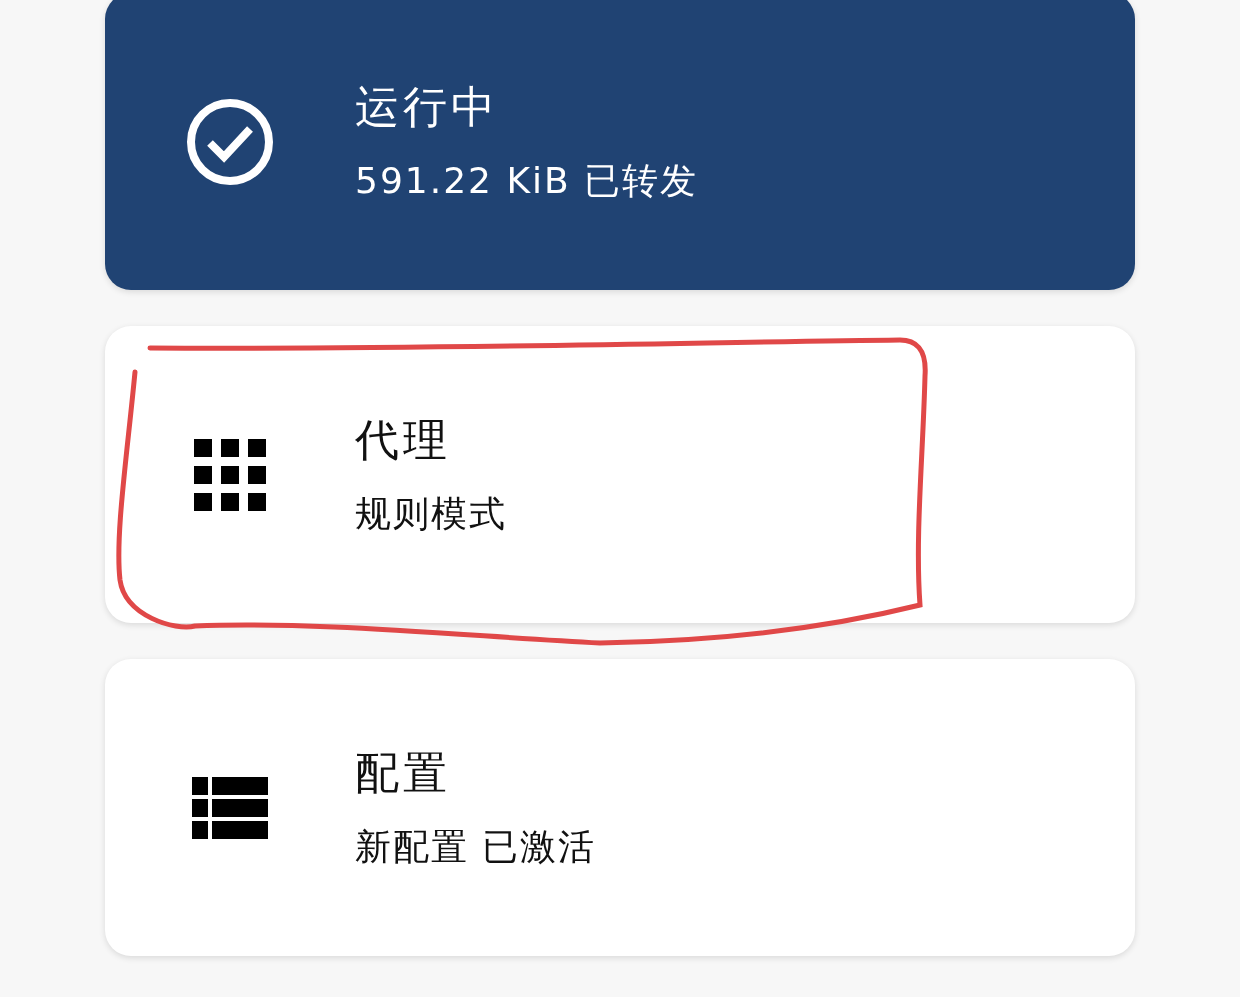 The width and height of the screenshot is (1240, 997). What do you see at coordinates (431, 513) in the screenshot?
I see `card-subtitle: 规则模式` at bounding box center [431, 513].